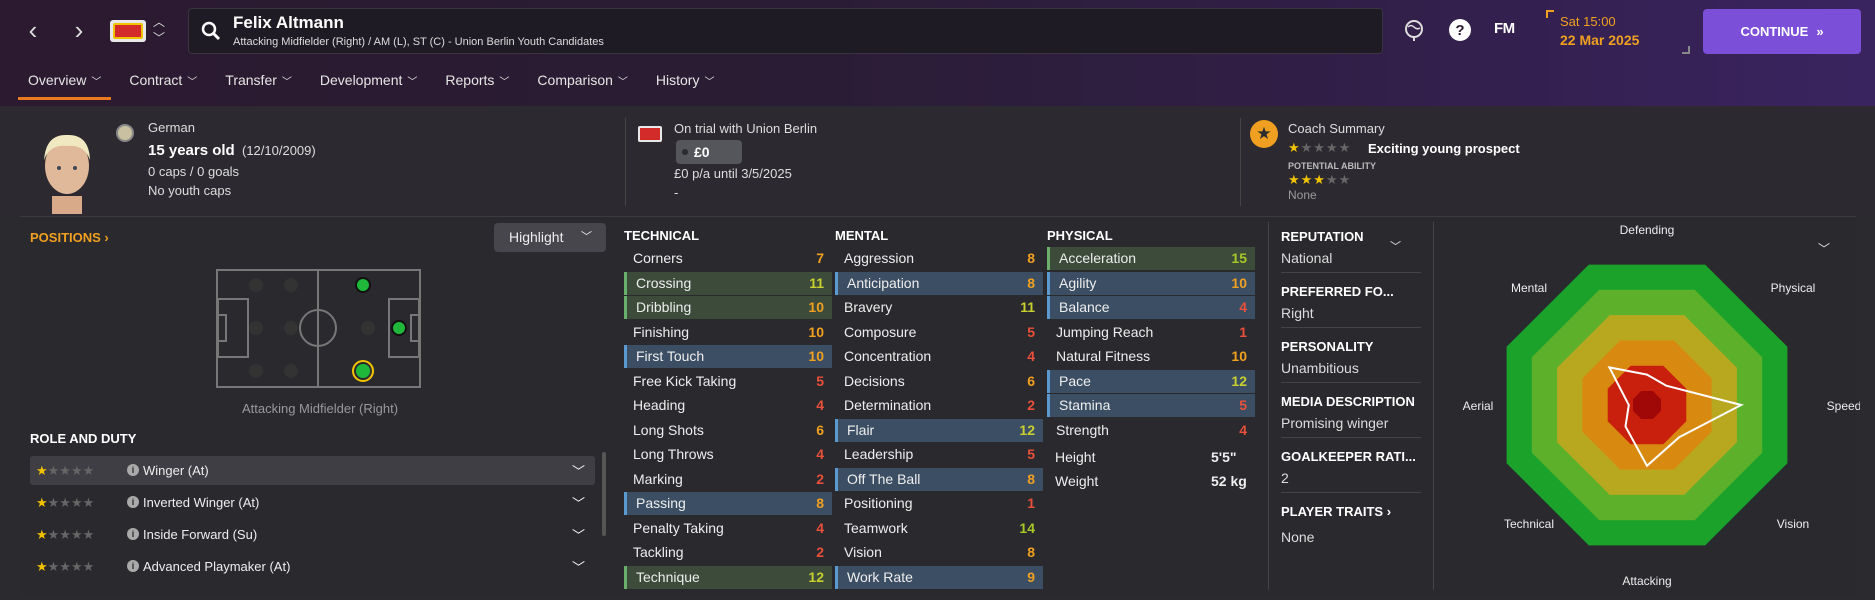 The width and height of the screenshot is (1875, 600). What do you see at coordinates (939, 356) in the screenshot?
I see `attribute-row: Concentration 4` at bounding box center [939, 356].